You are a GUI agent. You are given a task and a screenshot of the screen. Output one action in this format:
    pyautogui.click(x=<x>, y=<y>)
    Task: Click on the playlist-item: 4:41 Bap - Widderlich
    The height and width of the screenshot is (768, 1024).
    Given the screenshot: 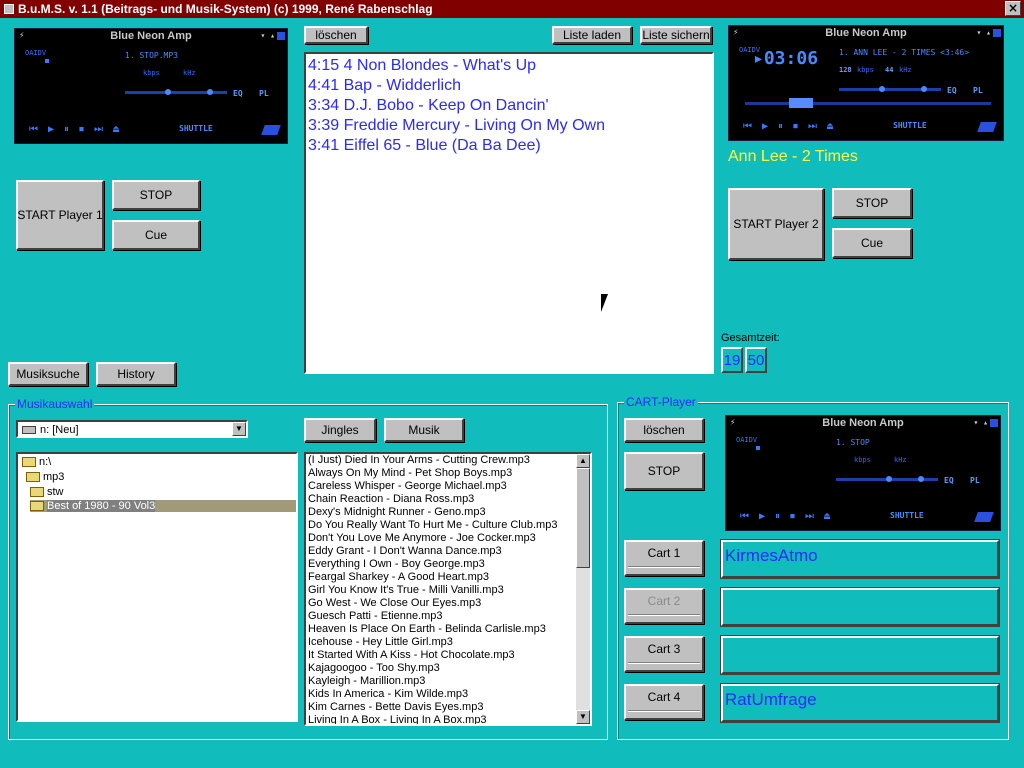 What is the action you would take?
    pyautogui.click(x=509, y=86)
    